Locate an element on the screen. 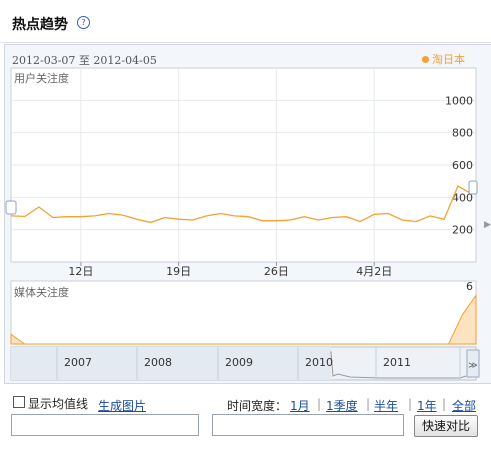 This screenshot has width=491, height=449. media-chart-title: 媒体关注度 is located at coordinates (41, 292).